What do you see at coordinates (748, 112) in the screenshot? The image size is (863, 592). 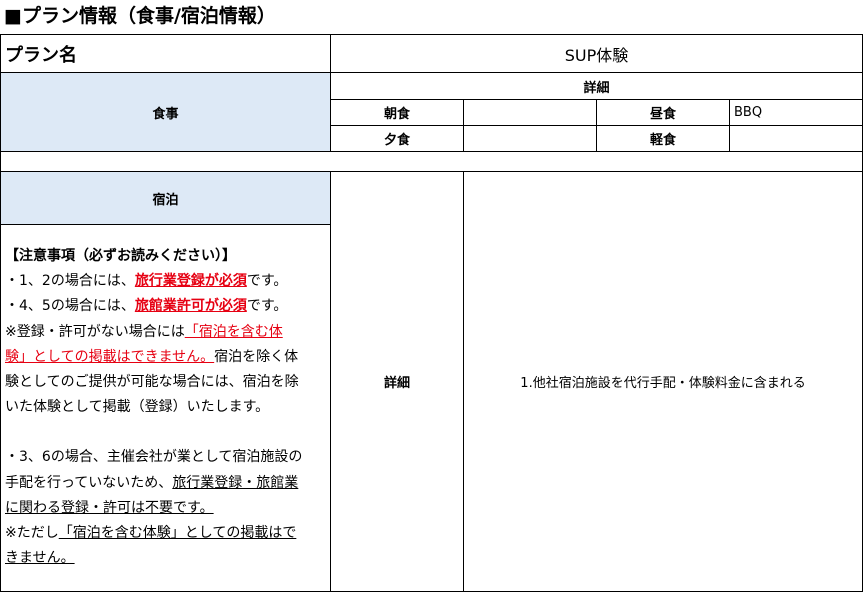 I see `lunch-value: BBQ` at bounding box center [748, 112].